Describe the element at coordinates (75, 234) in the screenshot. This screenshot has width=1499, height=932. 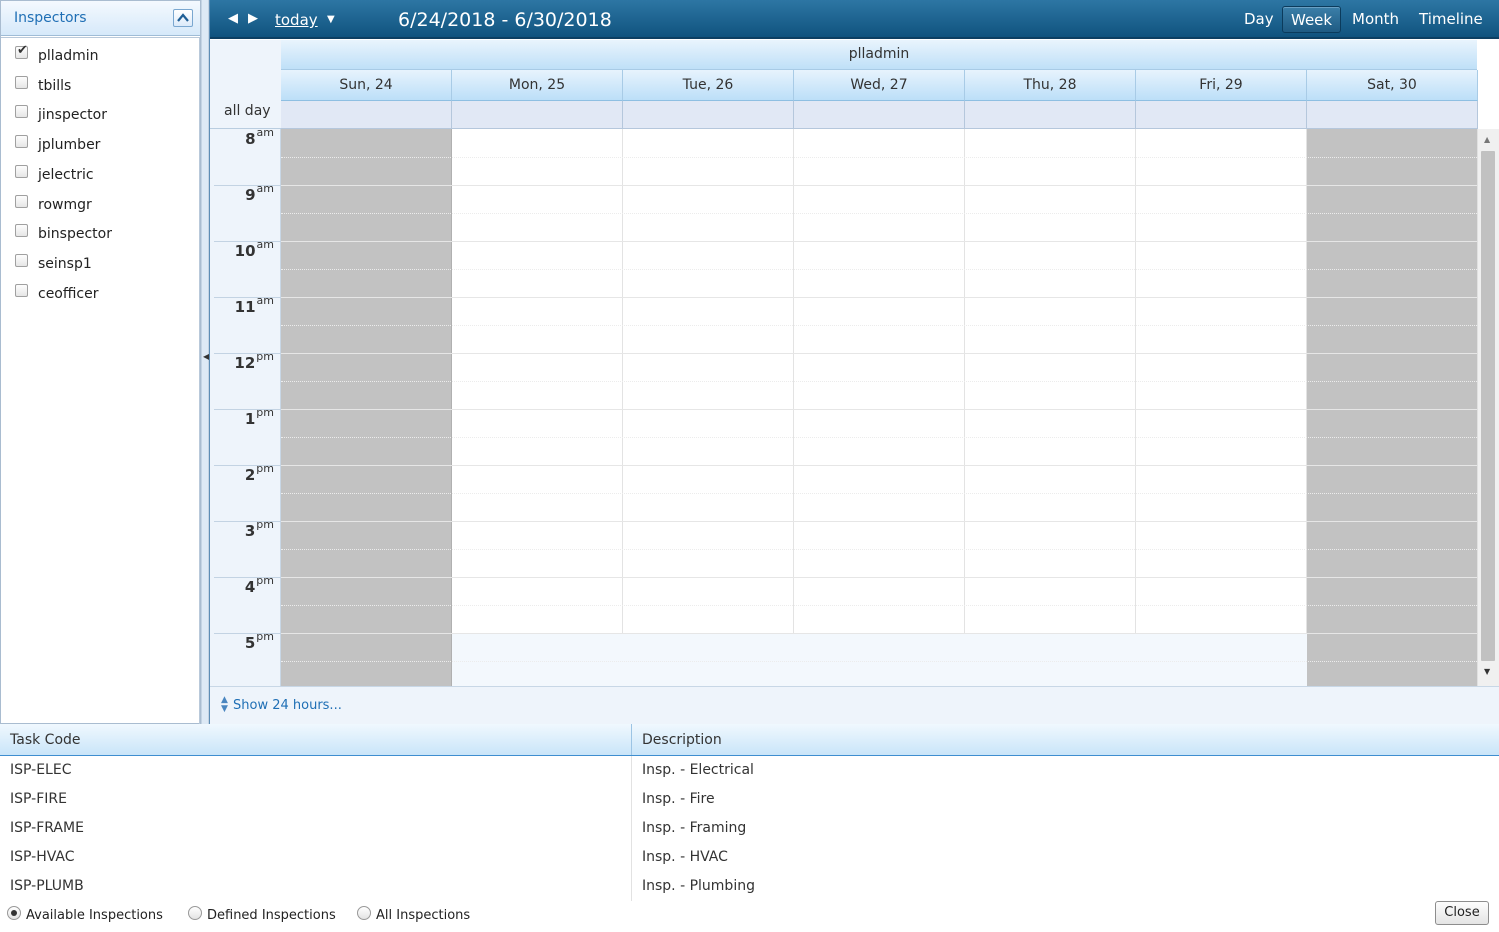
I see `inspector-label: binspector` at that location.